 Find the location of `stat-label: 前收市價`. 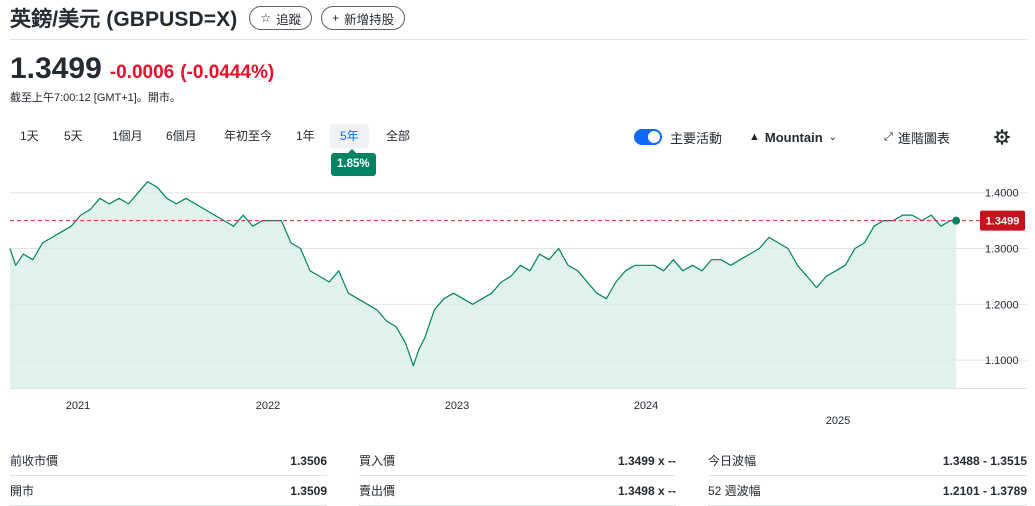

stat-label: 前收市價 is located at coordinates (34, 461).